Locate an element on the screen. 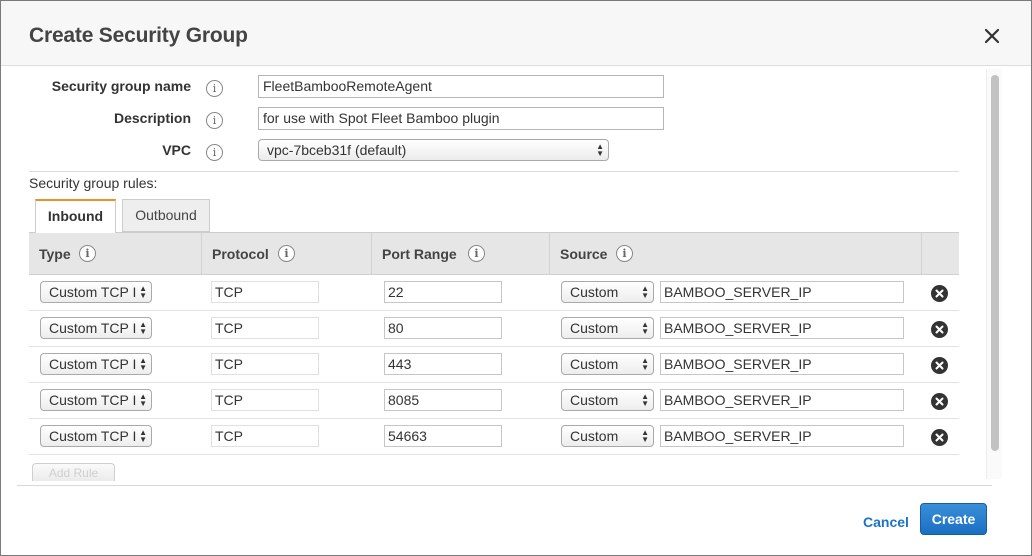  tab-outbound: Outbound is located at coordinates (166, 215).